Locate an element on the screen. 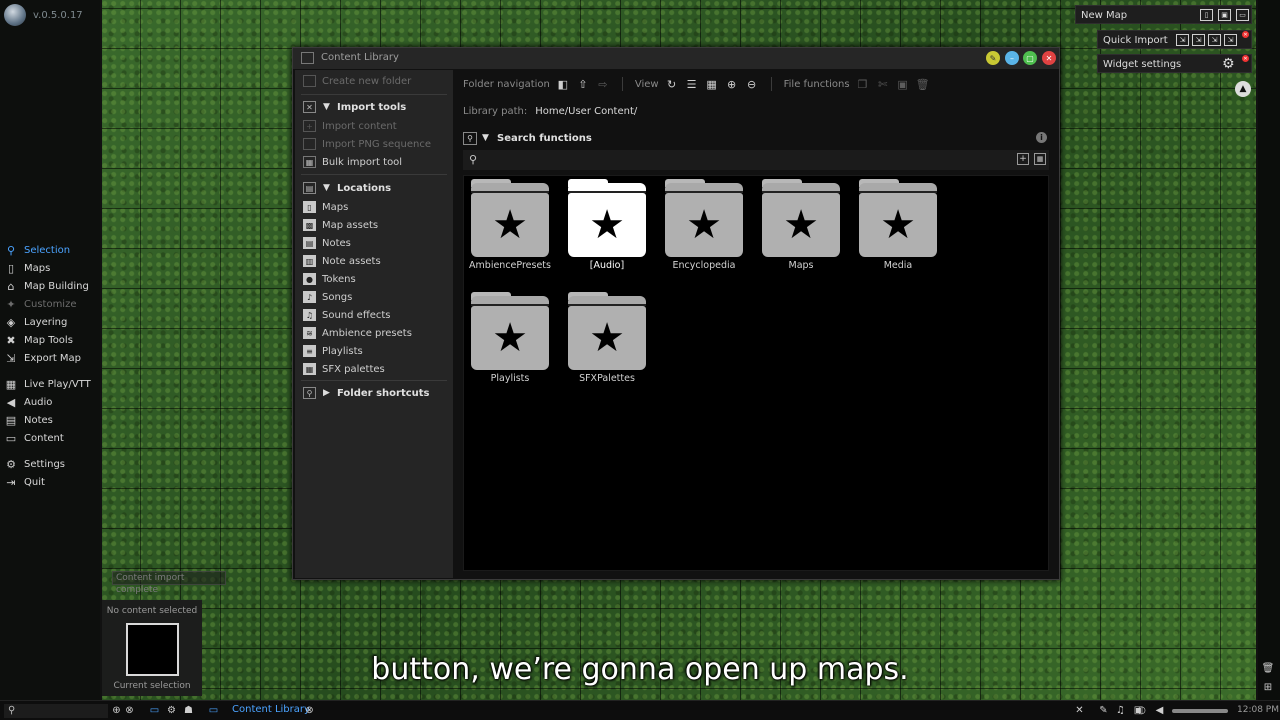  folder-maps: ★ Maps is located at coordinates (801, 229).